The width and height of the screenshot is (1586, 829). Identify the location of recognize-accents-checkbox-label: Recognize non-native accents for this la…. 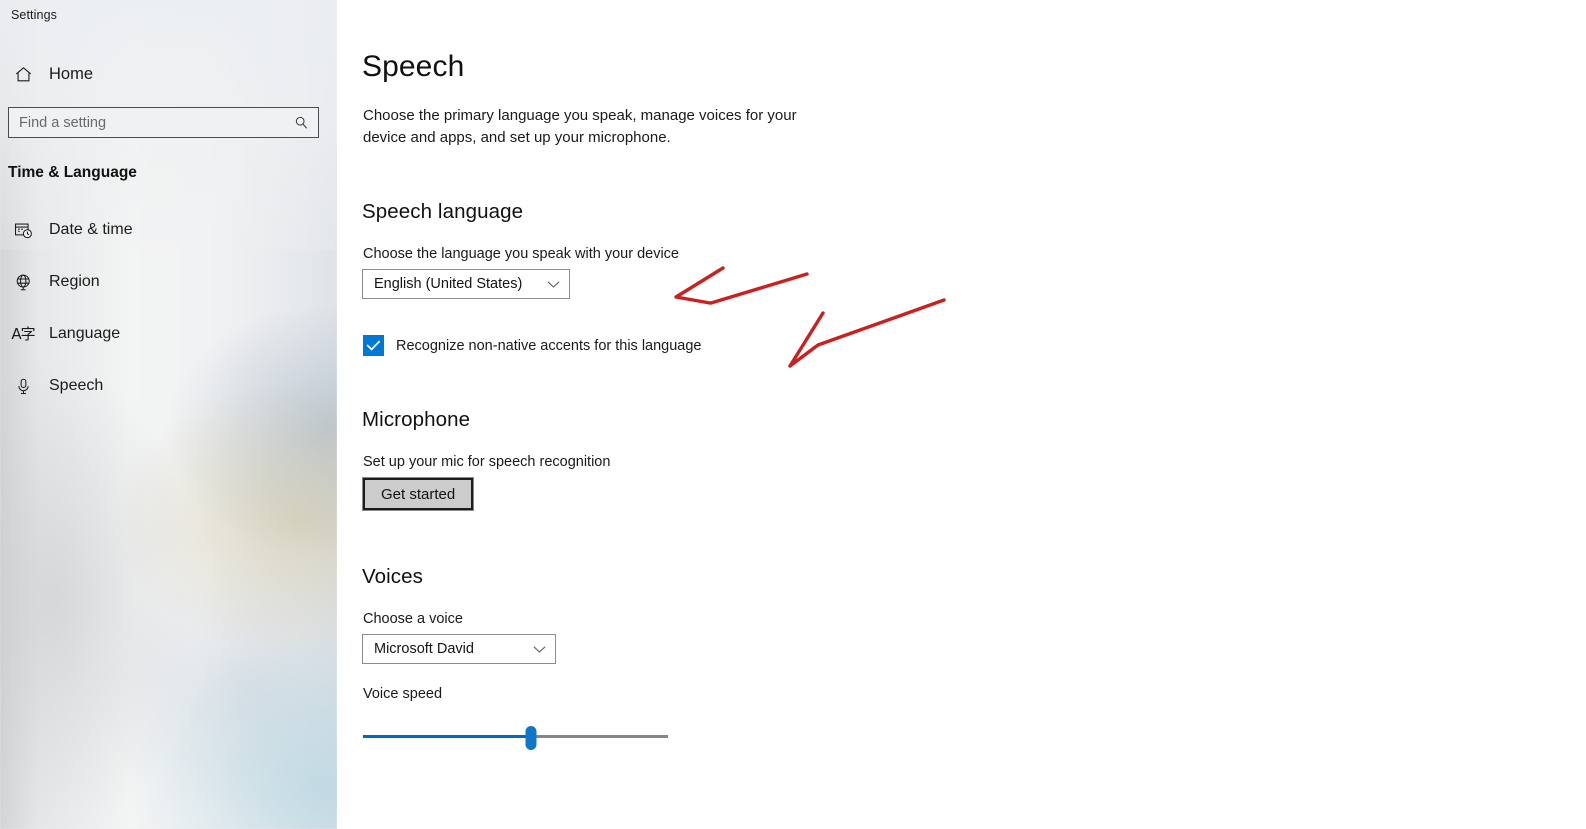
(549, 345).